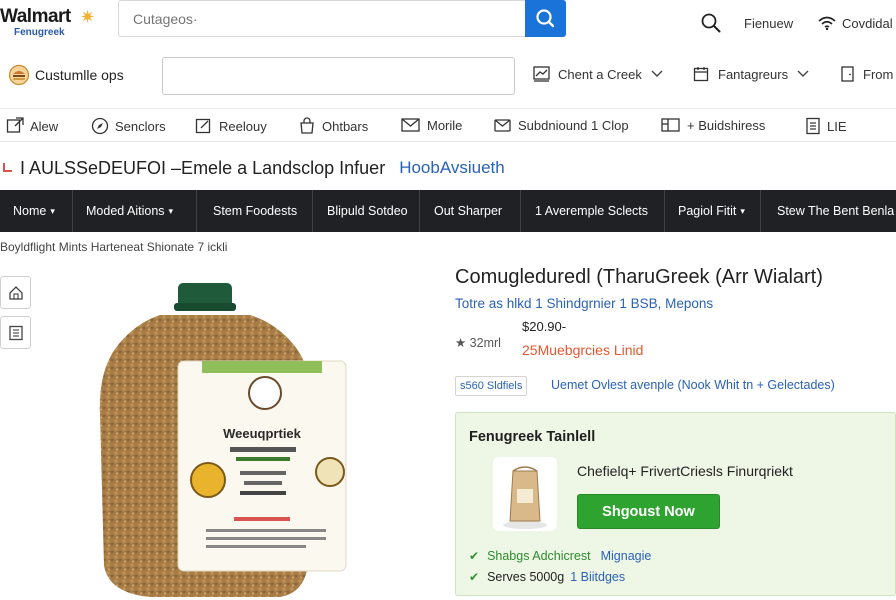 Image resolution: width=896 pixels, height=600 pixels. I want to click on shop-now-button: Shgoust Now, so click(648, 511).